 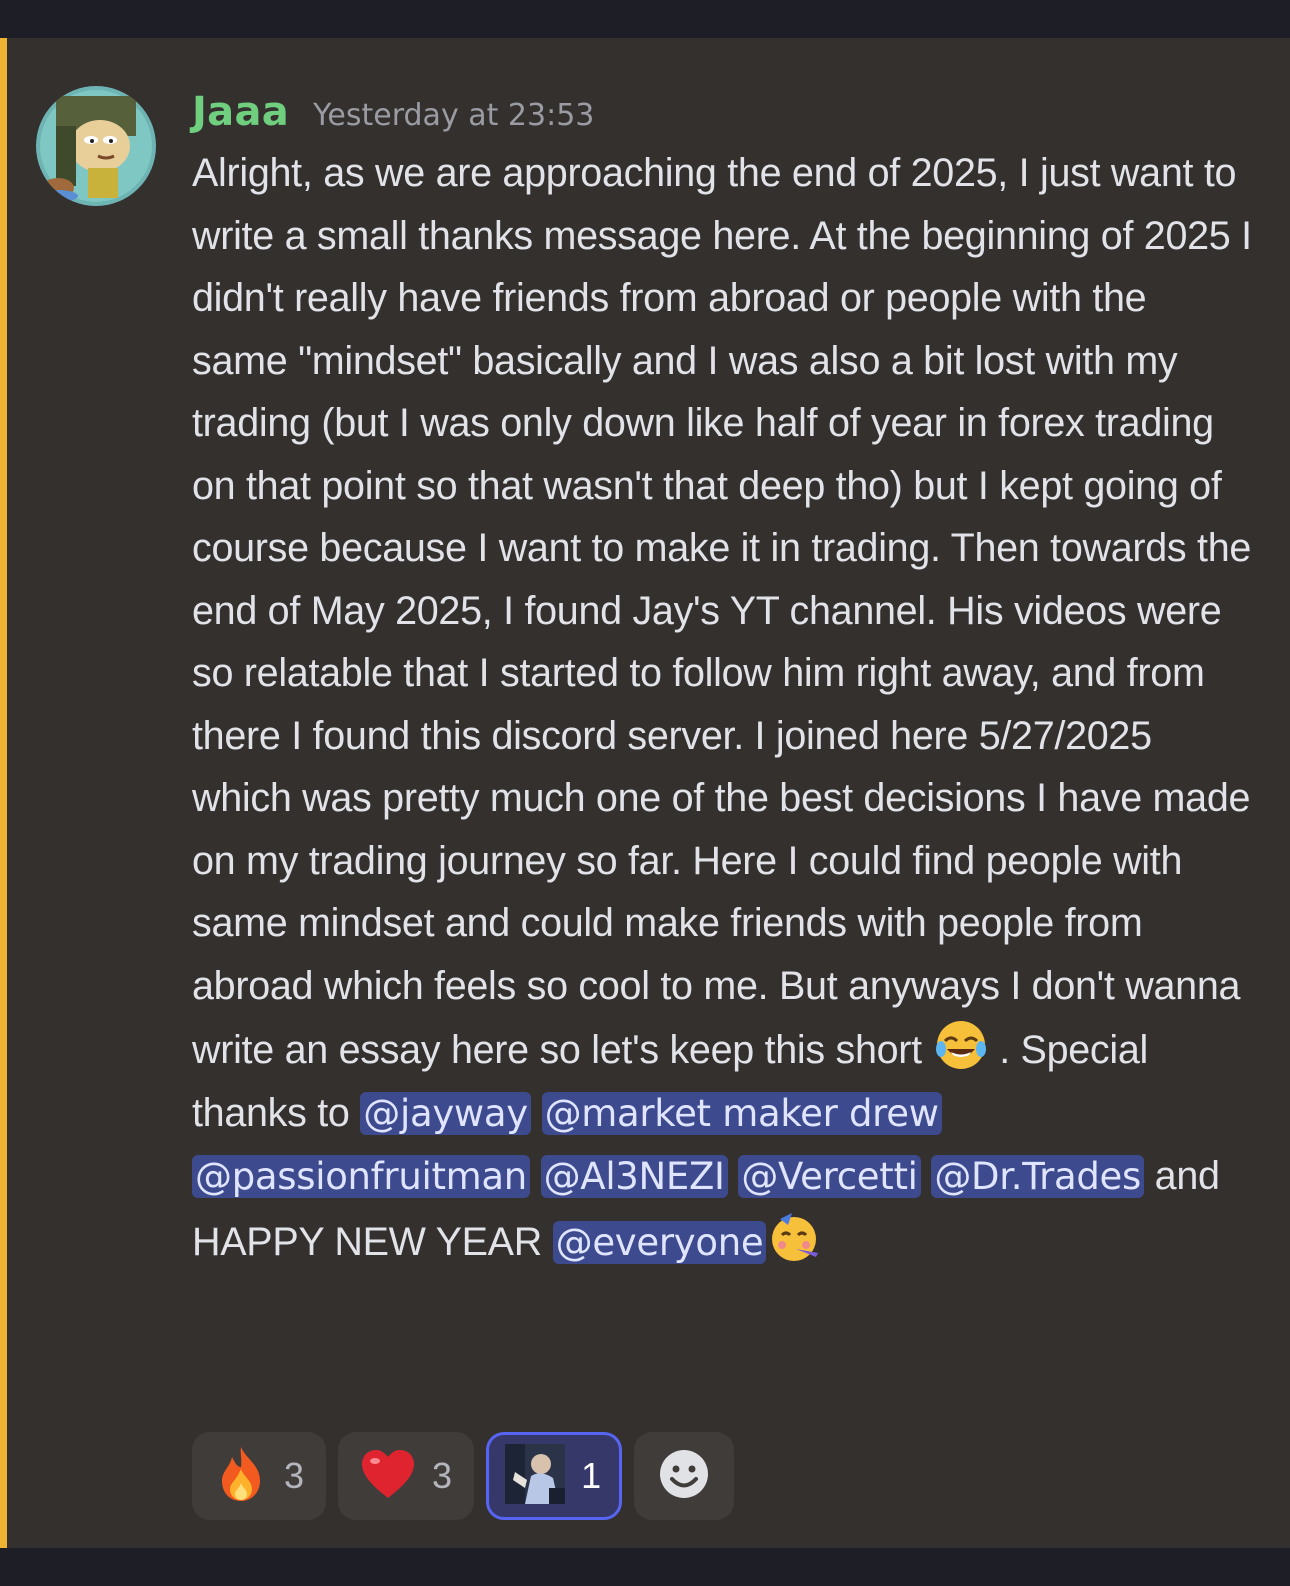 I want to click on mention-al3nezi: @Al3NEZI, so click(x=634, y=1176).